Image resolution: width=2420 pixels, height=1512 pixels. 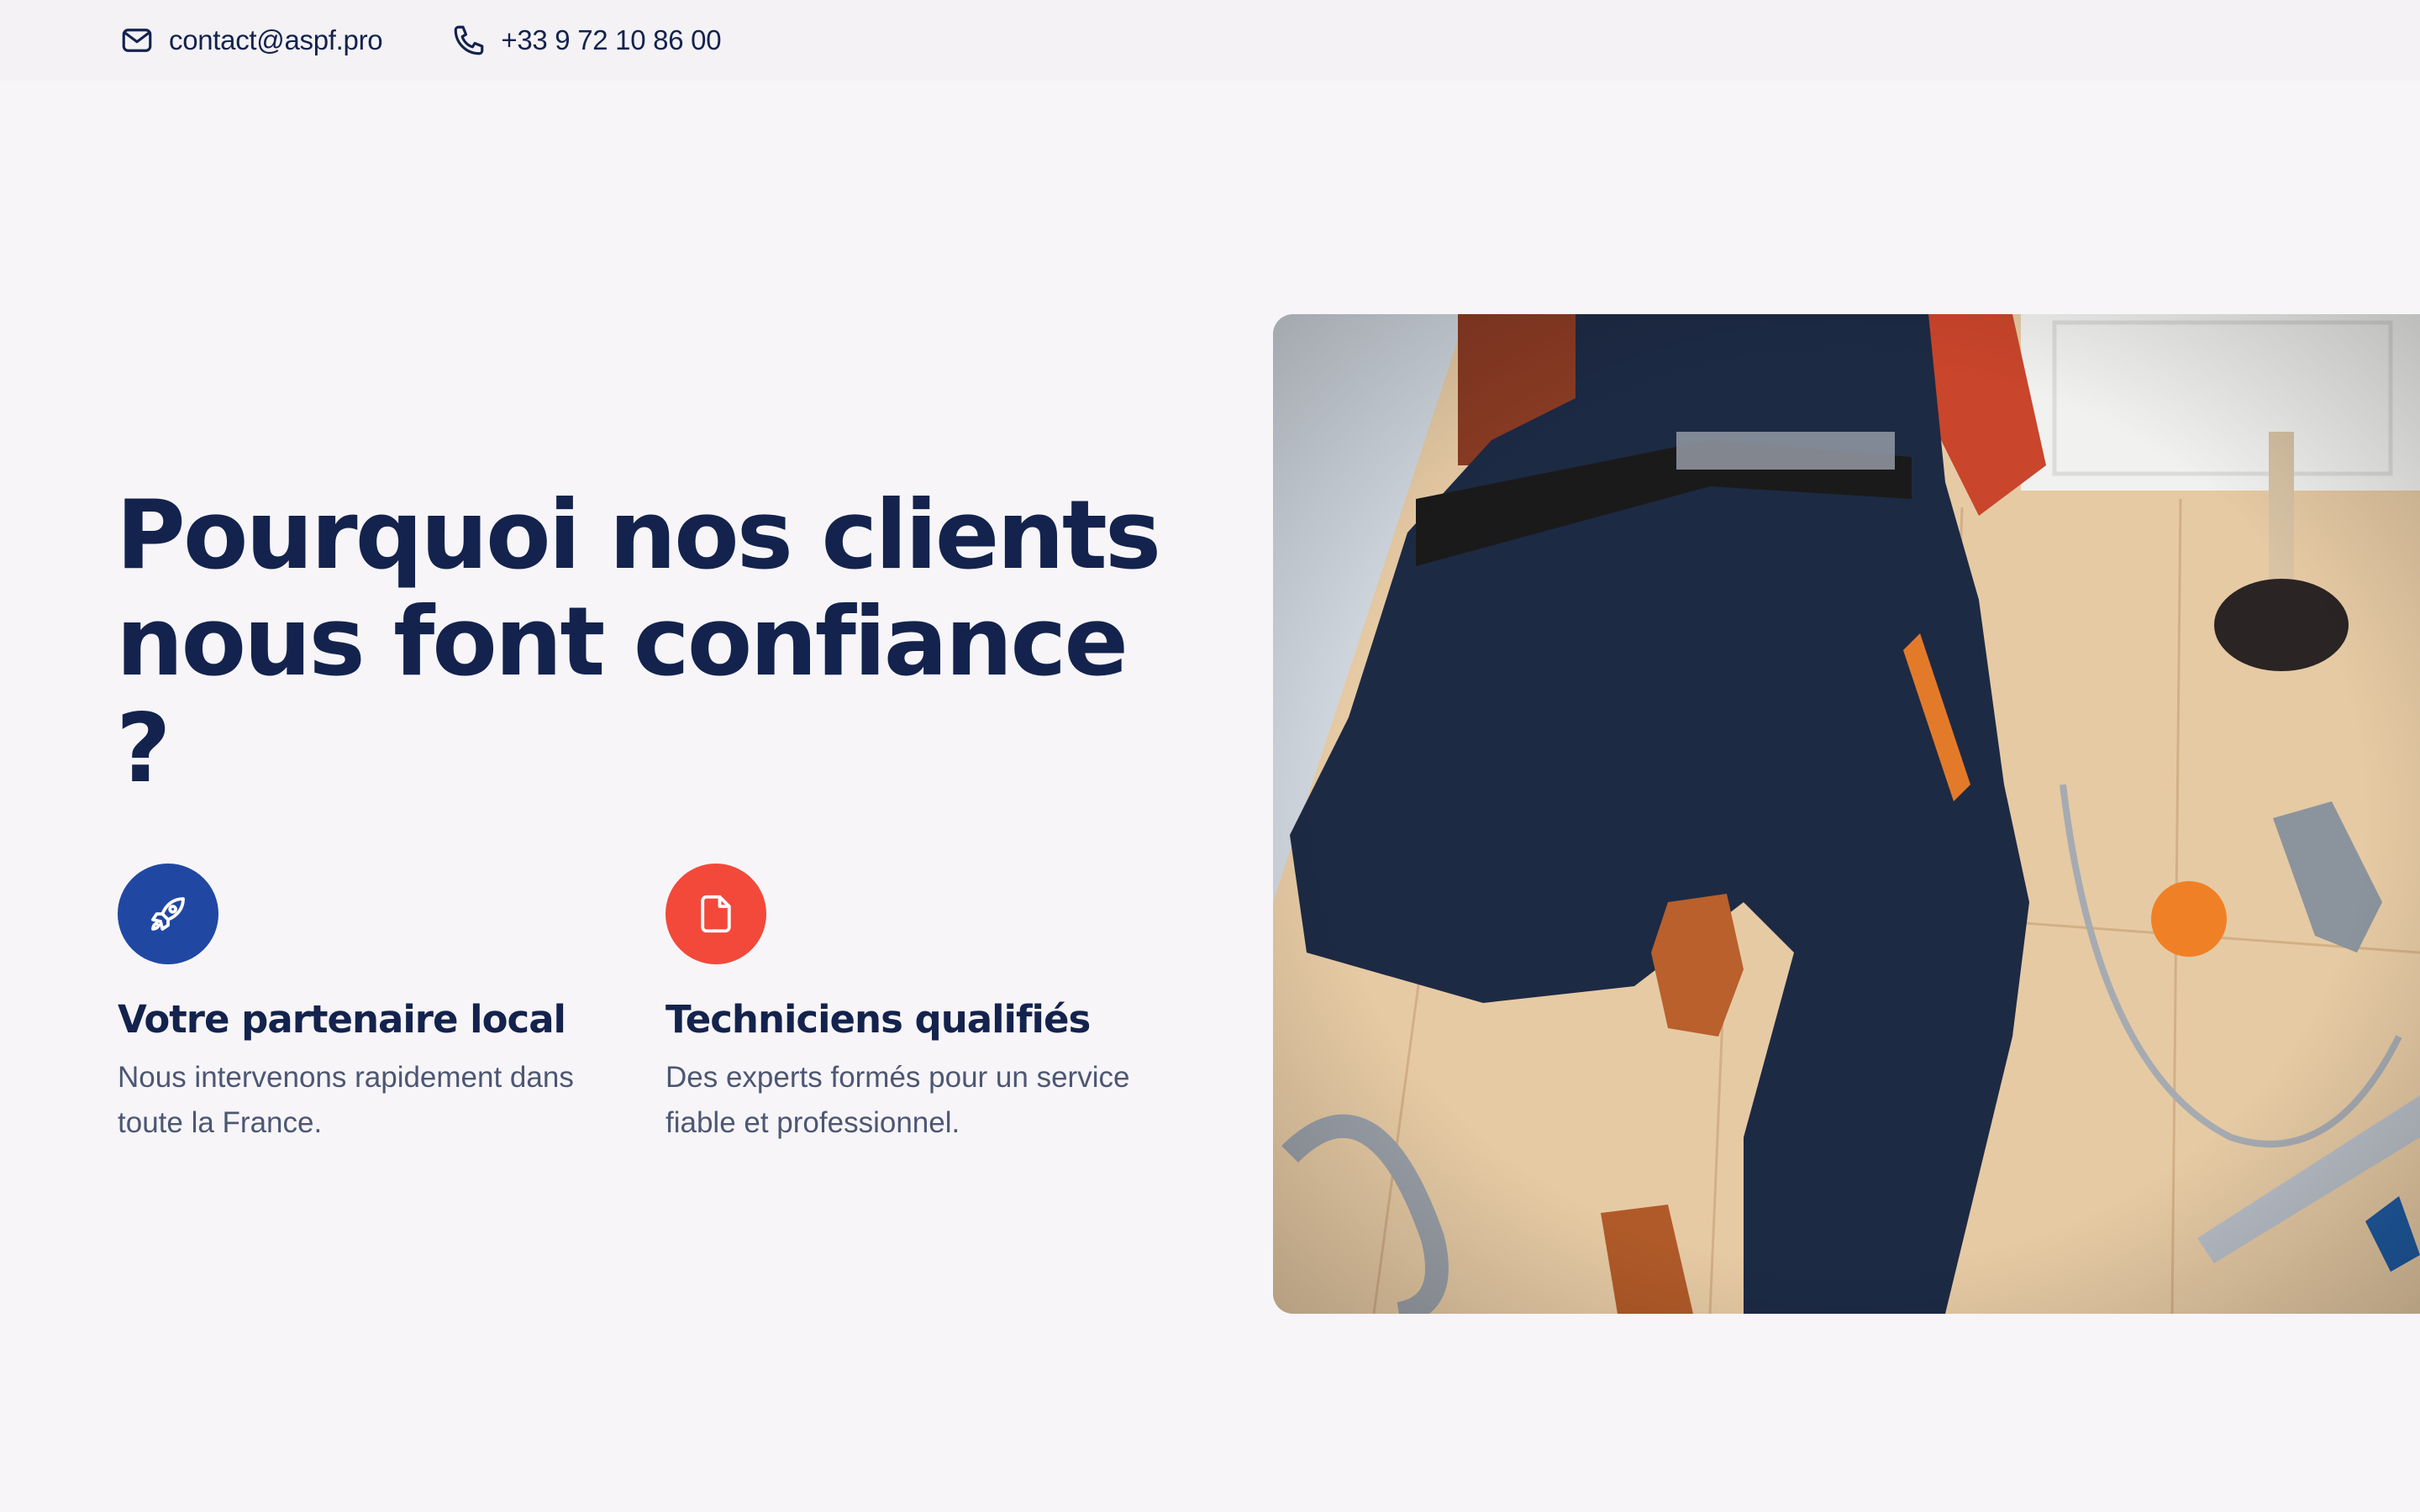 I want to click on phone-link: +33 9 72 10 86 00, so click(x=586, y=40).